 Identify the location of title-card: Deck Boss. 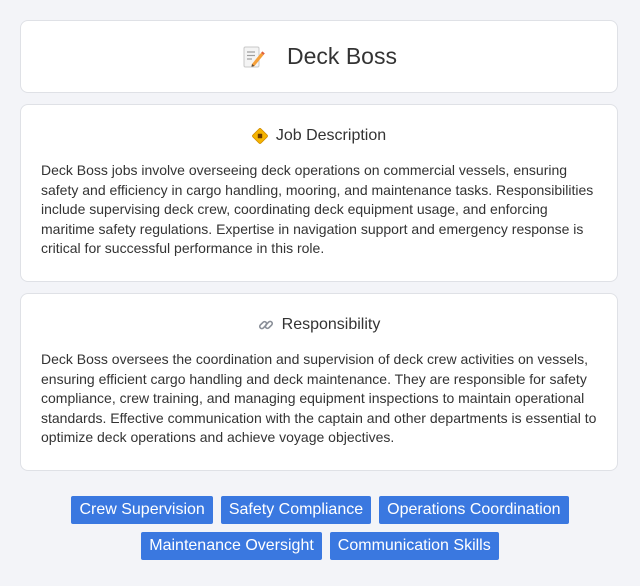
(319, 56).